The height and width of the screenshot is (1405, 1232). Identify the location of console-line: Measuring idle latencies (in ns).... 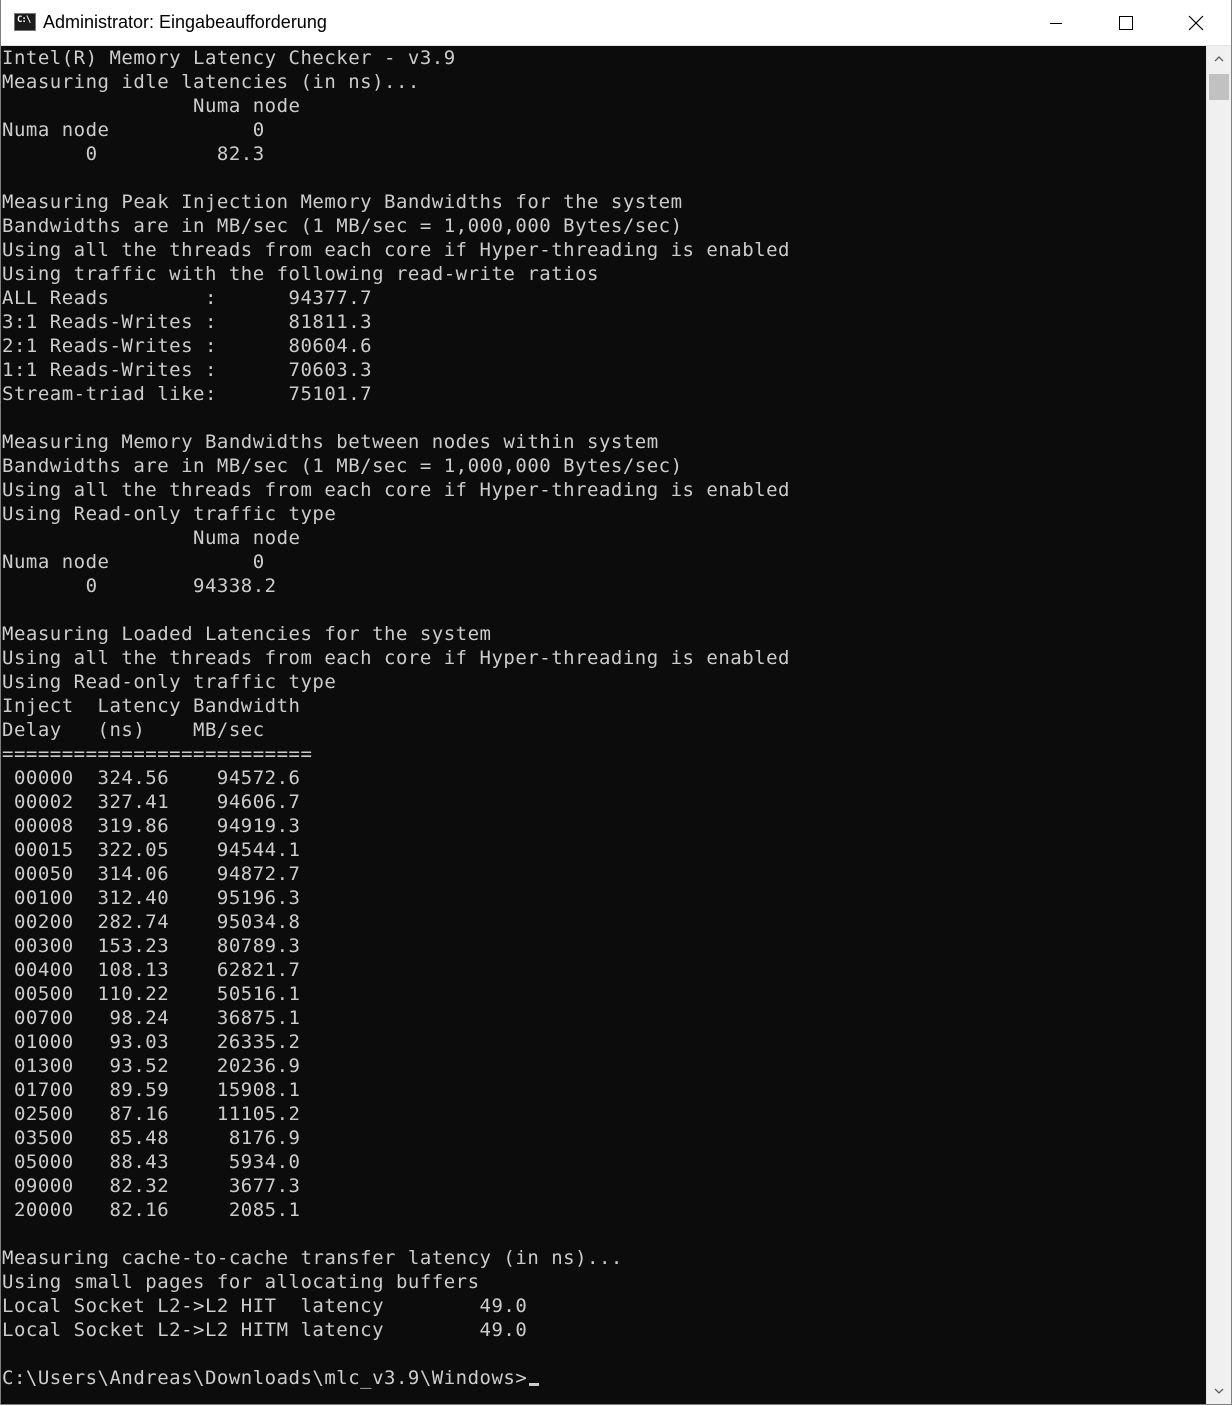
(211, 82).